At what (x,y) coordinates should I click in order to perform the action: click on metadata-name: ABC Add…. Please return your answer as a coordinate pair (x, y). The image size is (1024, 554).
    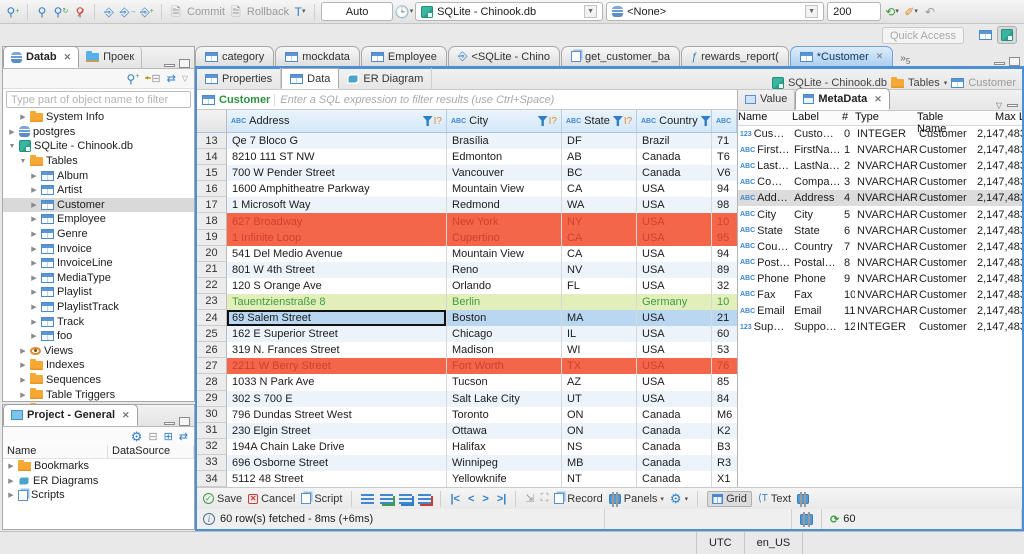
    Looking at the image, I should click on (765, 198).